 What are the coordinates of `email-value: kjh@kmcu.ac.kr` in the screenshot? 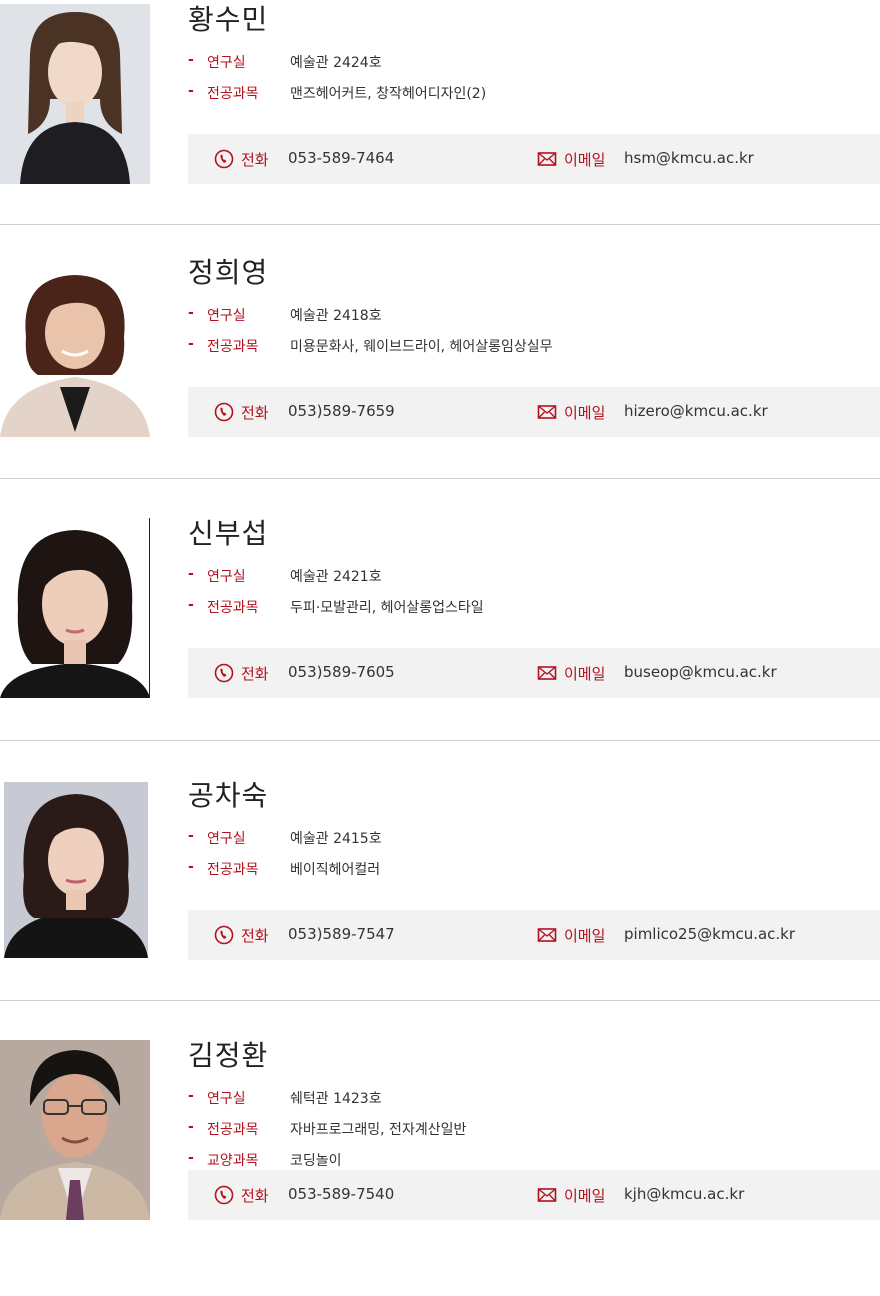 It's located at (684, 1194).